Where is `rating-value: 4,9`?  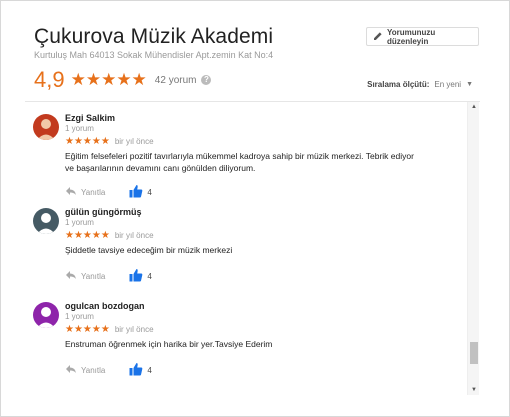 rating-value: 4,9 is located at coordinates (49, 79).